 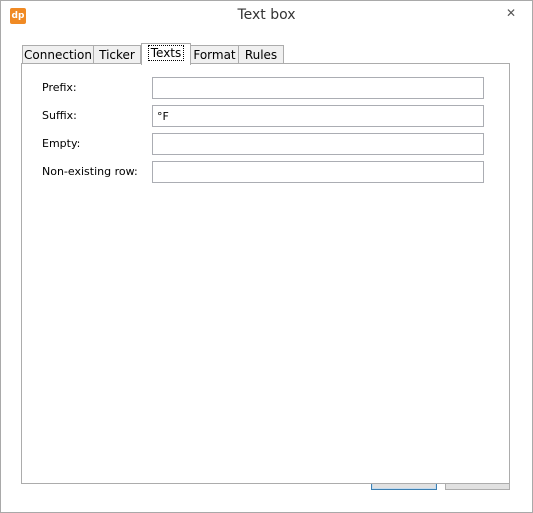 I want to click on tab-format: Format, so click(x=214, y=54).